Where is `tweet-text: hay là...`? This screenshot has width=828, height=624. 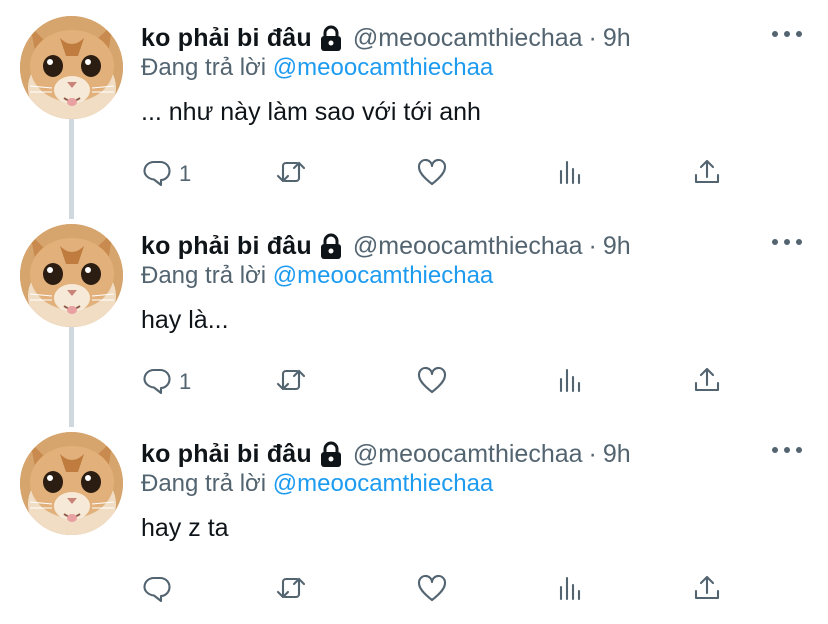 tweet-text: hay là... is located at coordinates (185, 320).